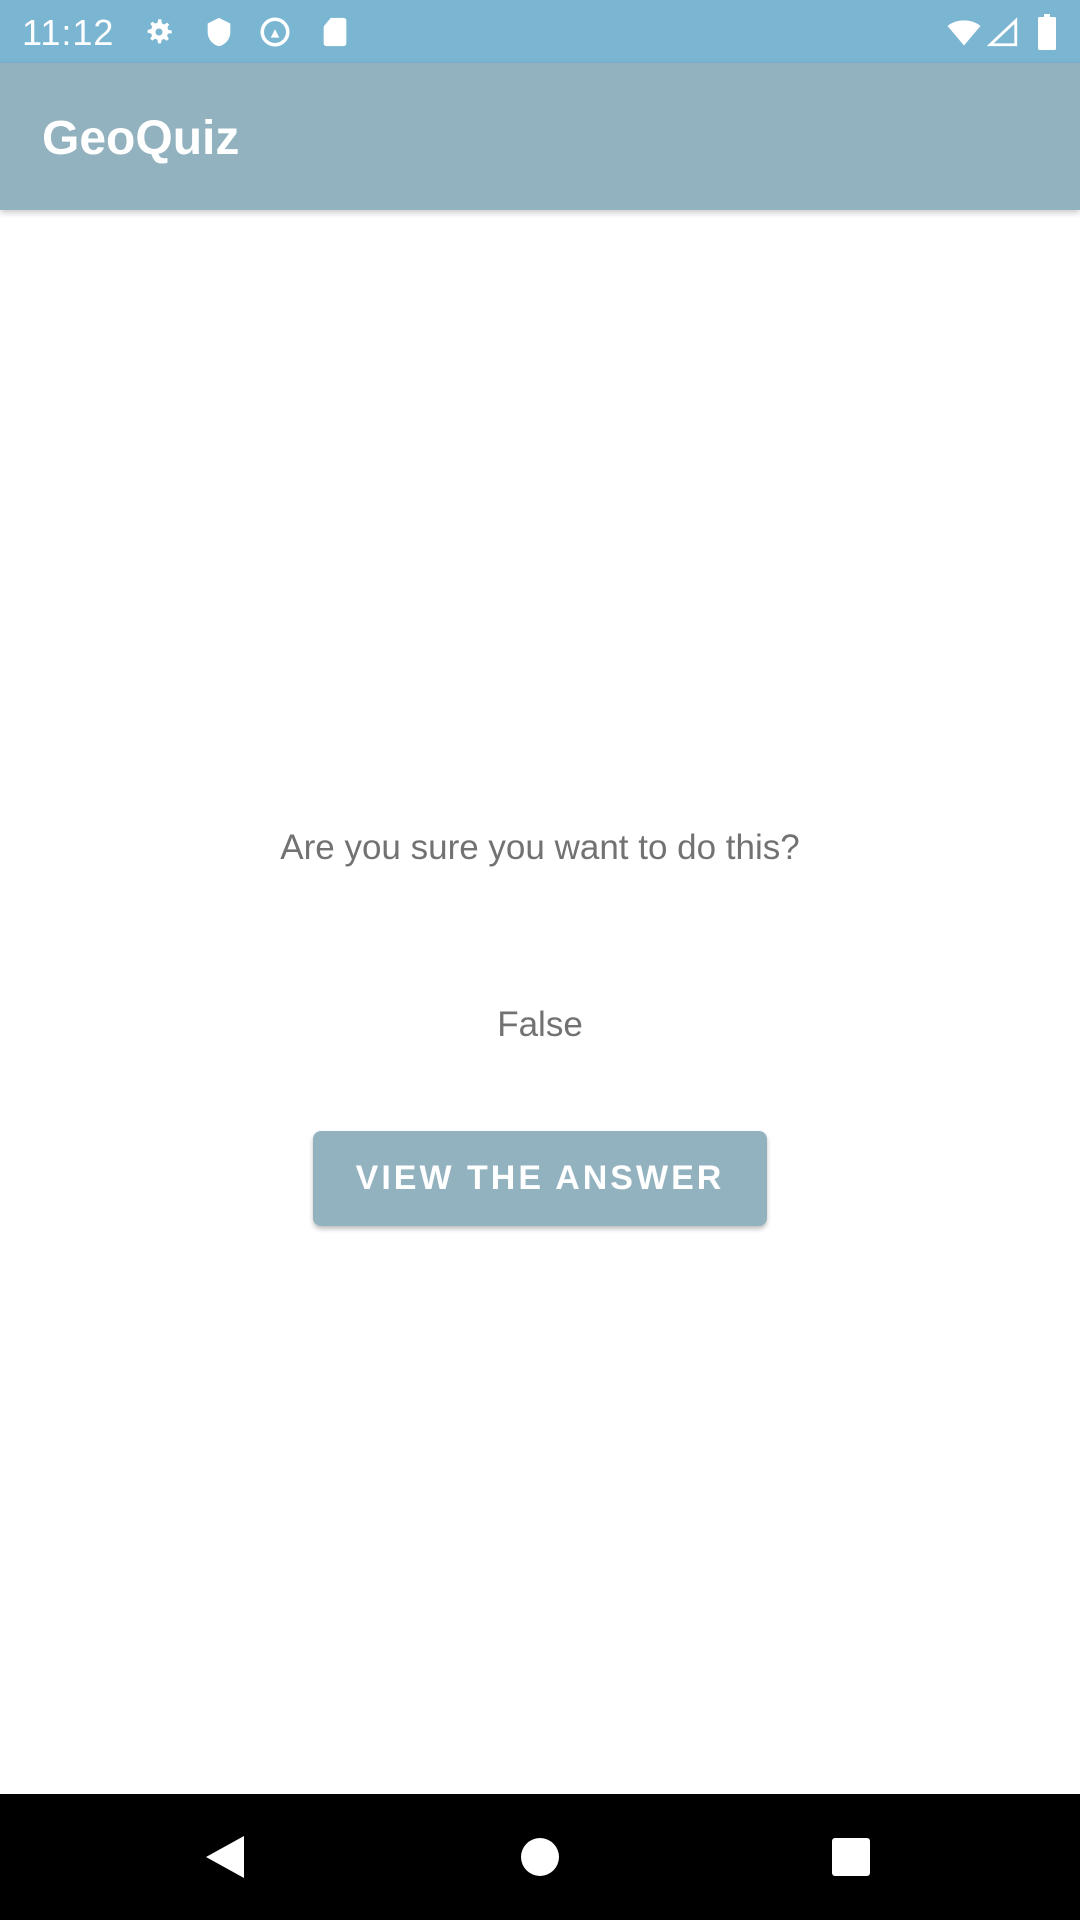 The image size is (1080, 1920). Describe the element at coordinates (540, 1178) in the screenshot. I see `view-answer-button: VIEW THE ANSWER` at that location.